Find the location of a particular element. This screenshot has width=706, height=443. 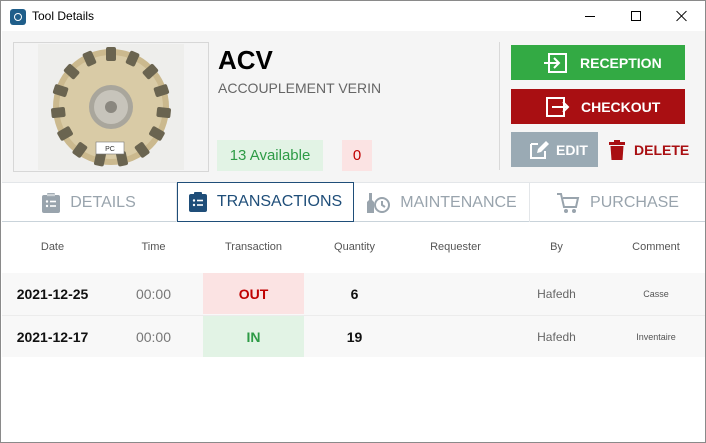

reception-label: RECEPTION is located at coordinates (621, 63).